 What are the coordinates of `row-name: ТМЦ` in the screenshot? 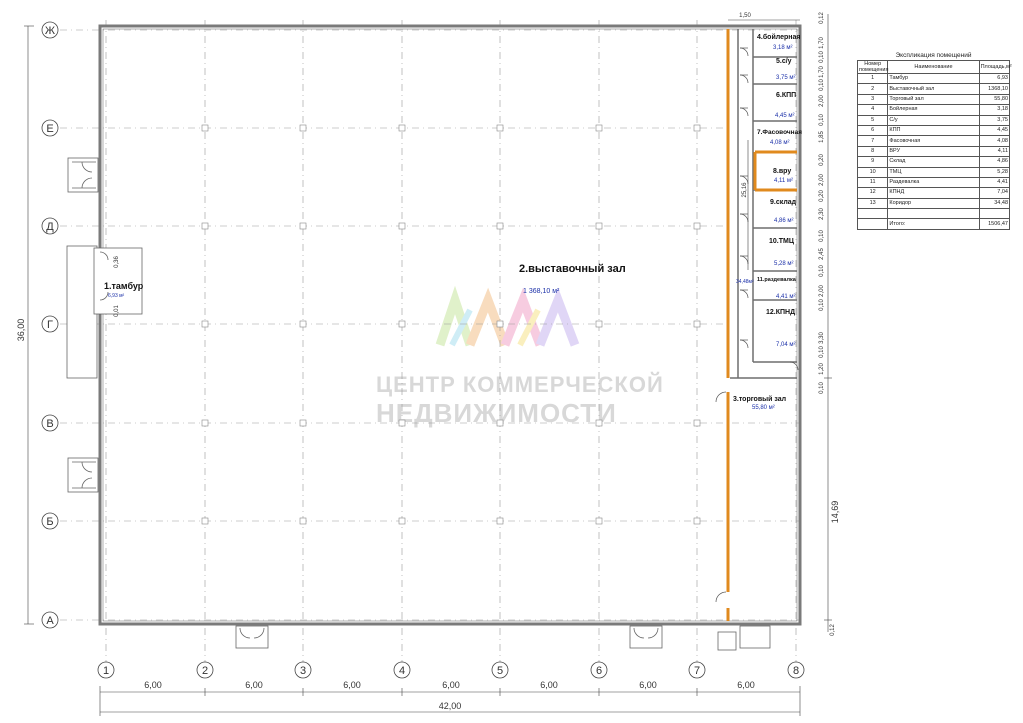 It's located at (933, 172).